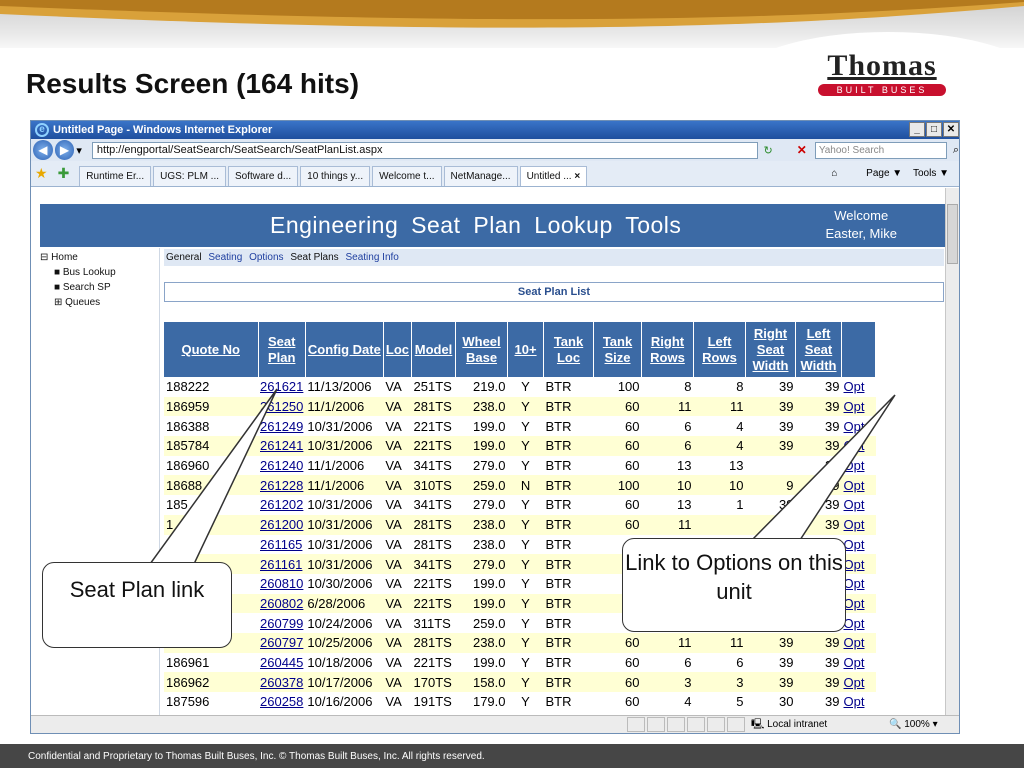 This screenshot has width=1024, height=770. I want to click on header-wheel-base: Wheel Base, so click(482, 349).